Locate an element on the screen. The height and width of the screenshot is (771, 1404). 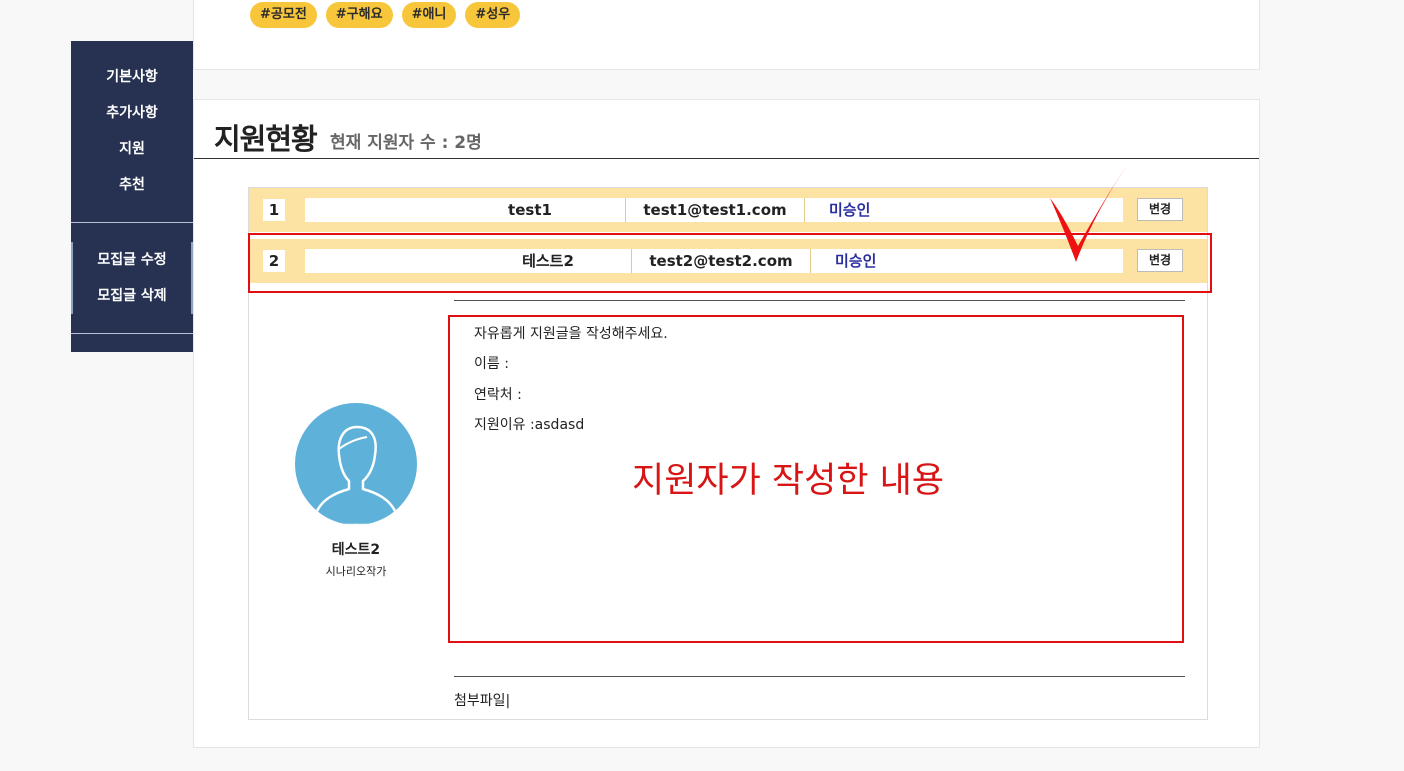
tag-card: #공모전 #구해요 #애니 #성우 is located at coordinates (726, 35).